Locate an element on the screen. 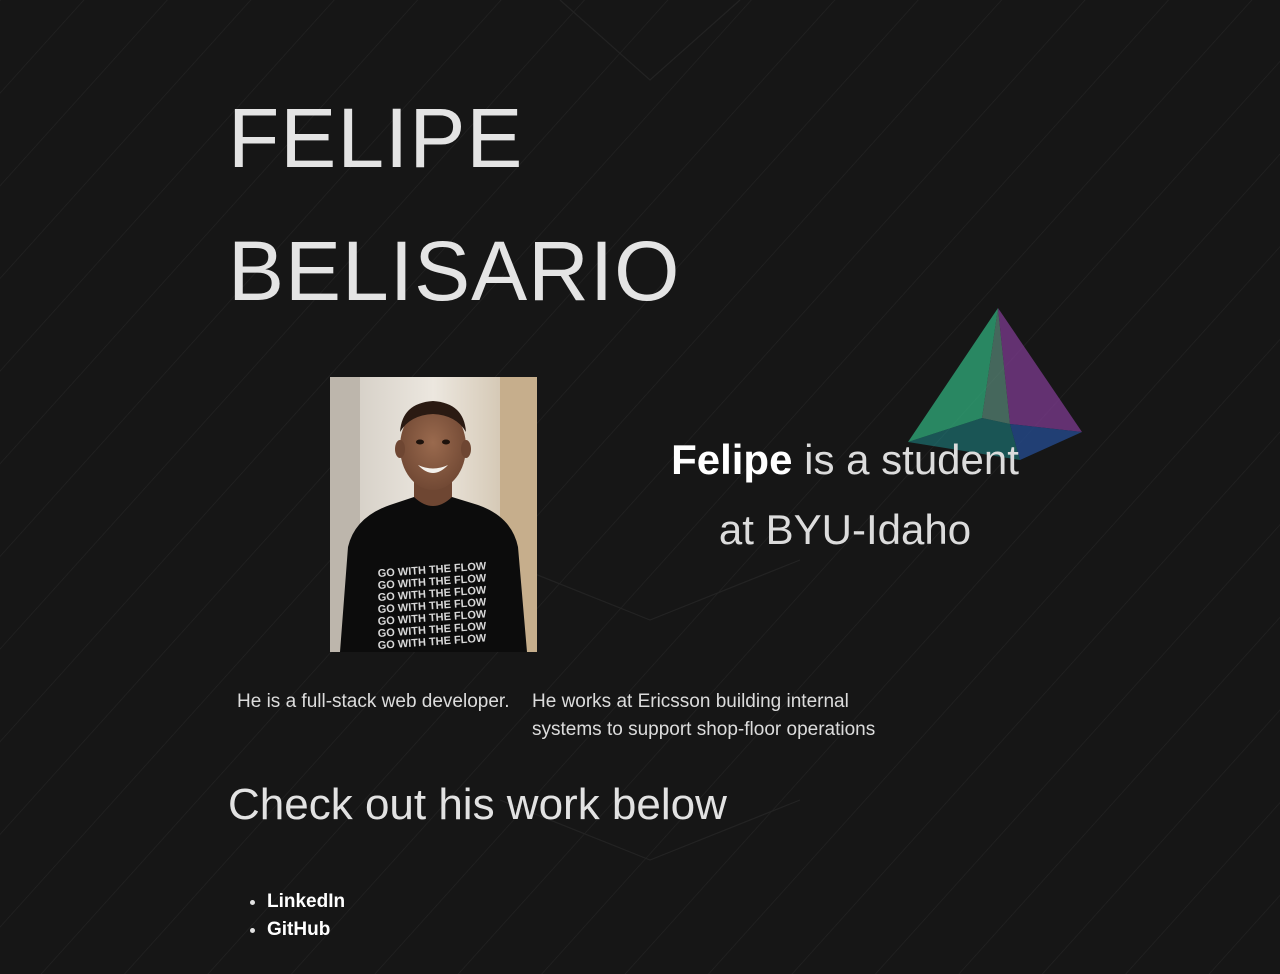  title-first-name: FELIPE is located at coordinates (376, 138).